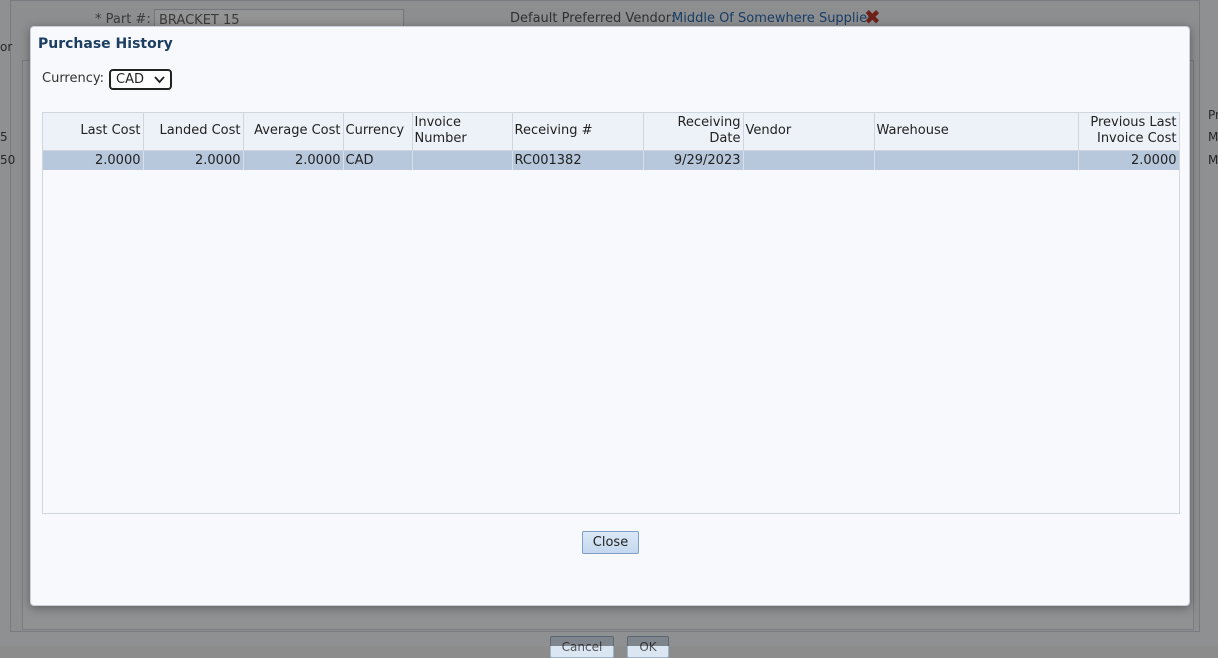 This screenshot has width=1218, height=658. I want to click on cell-receiving-date: 9/29/2023, so click(693, 160).